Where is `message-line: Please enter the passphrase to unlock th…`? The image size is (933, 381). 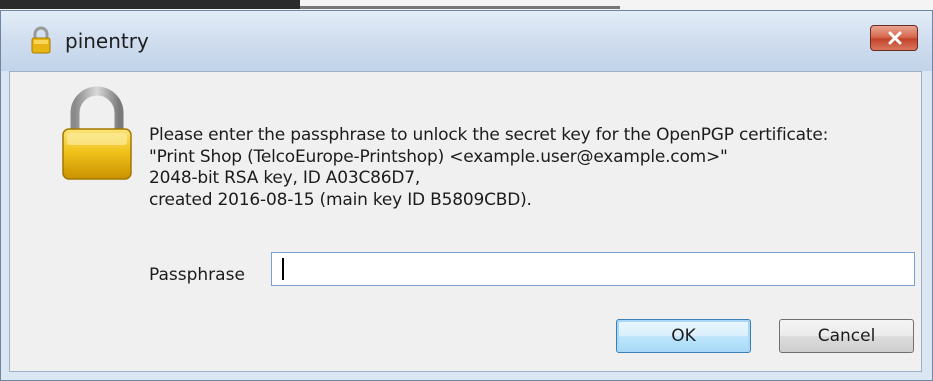 message-line: Please enter the passphrase to unlock th… is located at coordinates (489, 135).